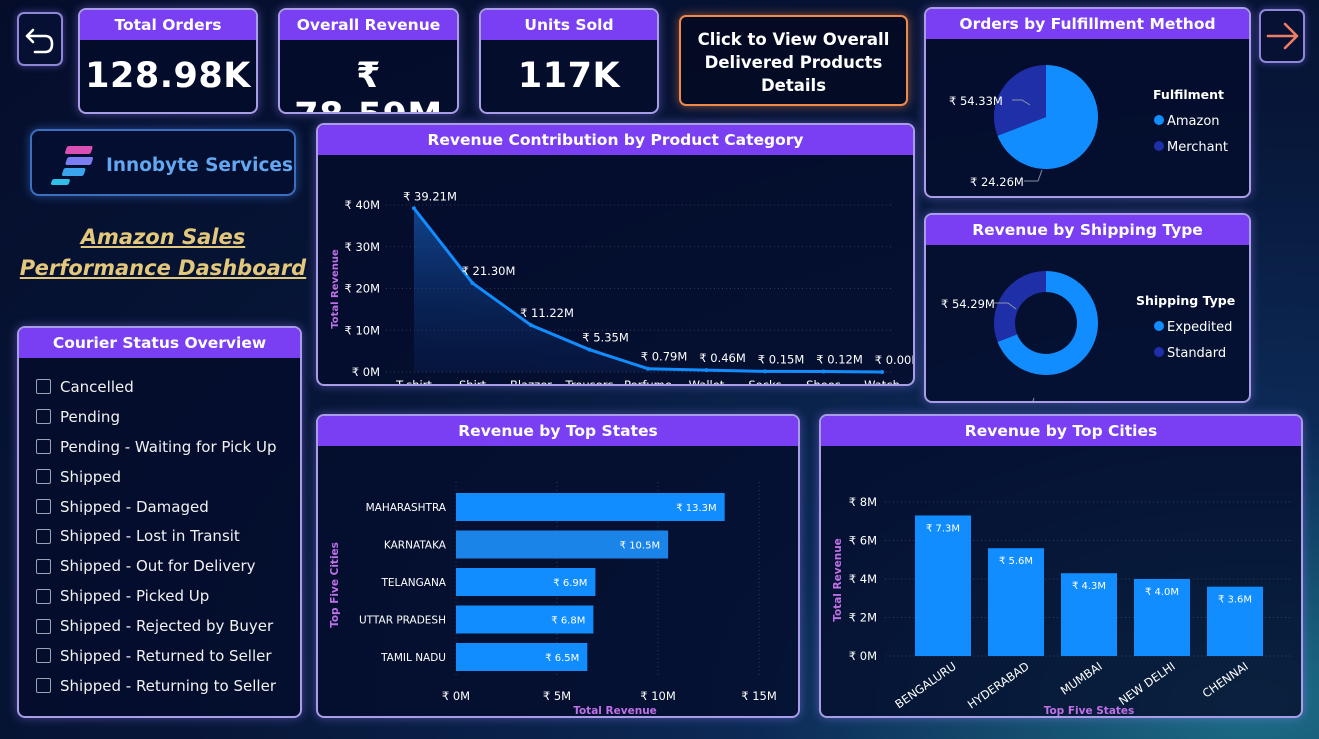 The image size is (1319, 739). I want to click on courier-status-option: Cancelled, so click(168, 387).